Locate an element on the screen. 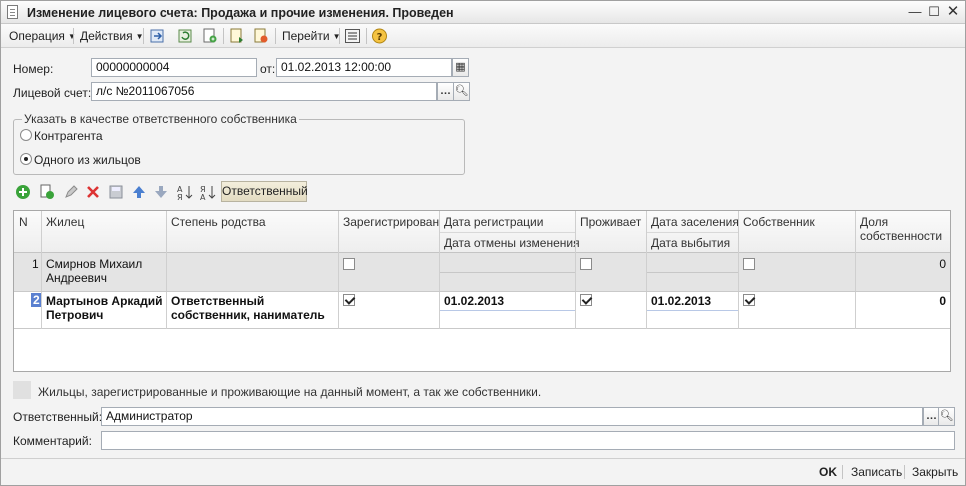 Image resolution: width=966 pixels, height=486 pixels. col-owner: Собственник is located at coordinates (779, 222).